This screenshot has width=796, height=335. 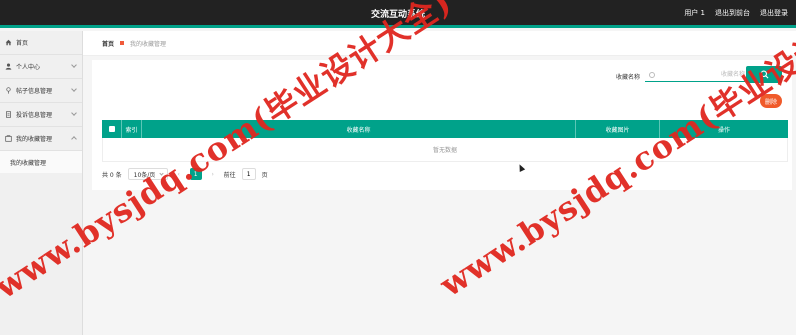 What do you see at coordinates (41, 183) in the screenshot?
I see `sidebar: 首页 个人中心 帖子信息管理 投诉信息管理 我的收藏管理 我的收藏管理` at bounding box center [41, 183].